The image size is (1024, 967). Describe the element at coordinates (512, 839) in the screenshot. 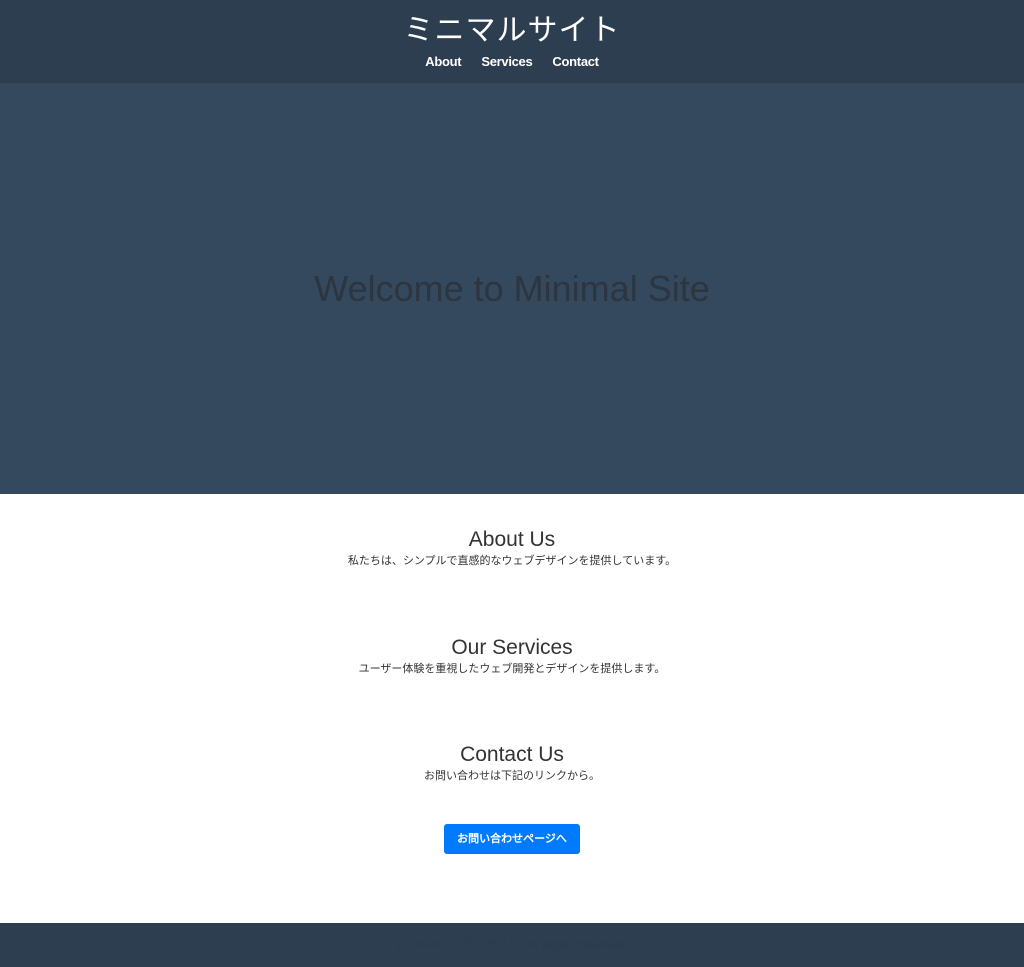

I see `contact-page-button: お問い合わせページへ` at that location.